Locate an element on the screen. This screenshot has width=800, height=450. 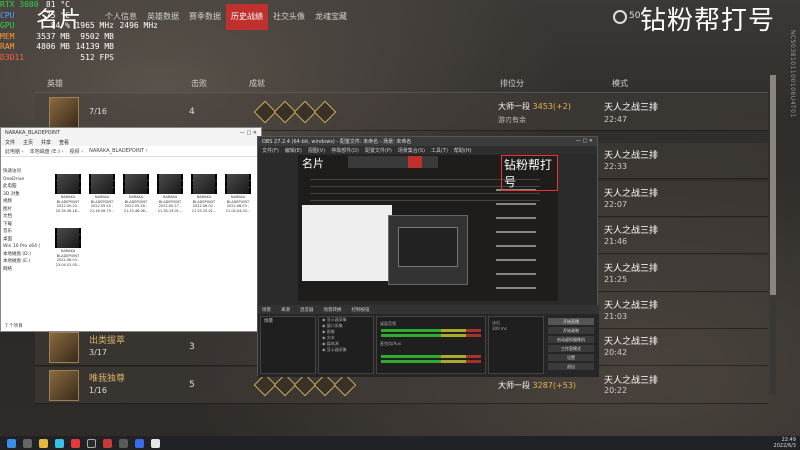
obs-control-button: 启动虚拟摄像机 is located at coordinates (571, 339).